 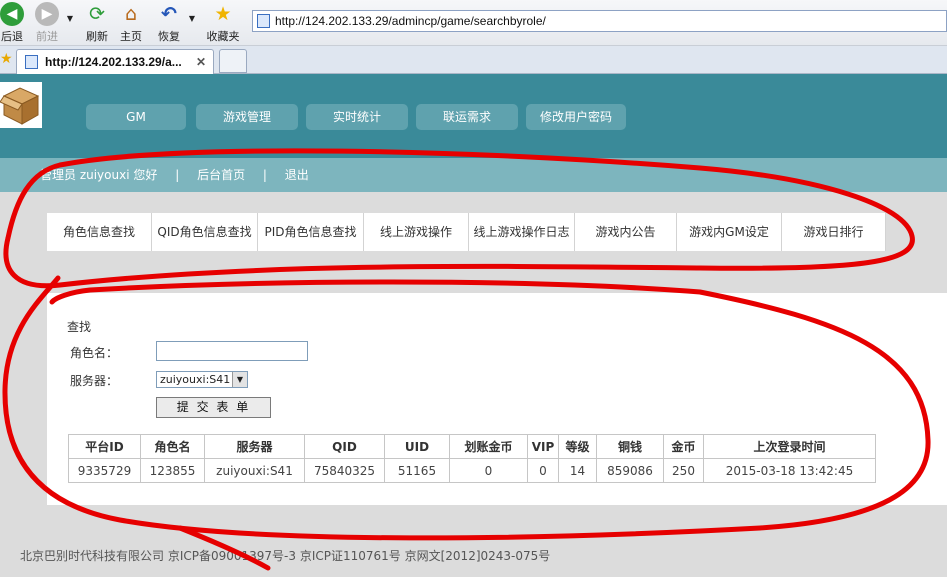 I want to click on undo-icon: ↶, so click(x=169, y=14).